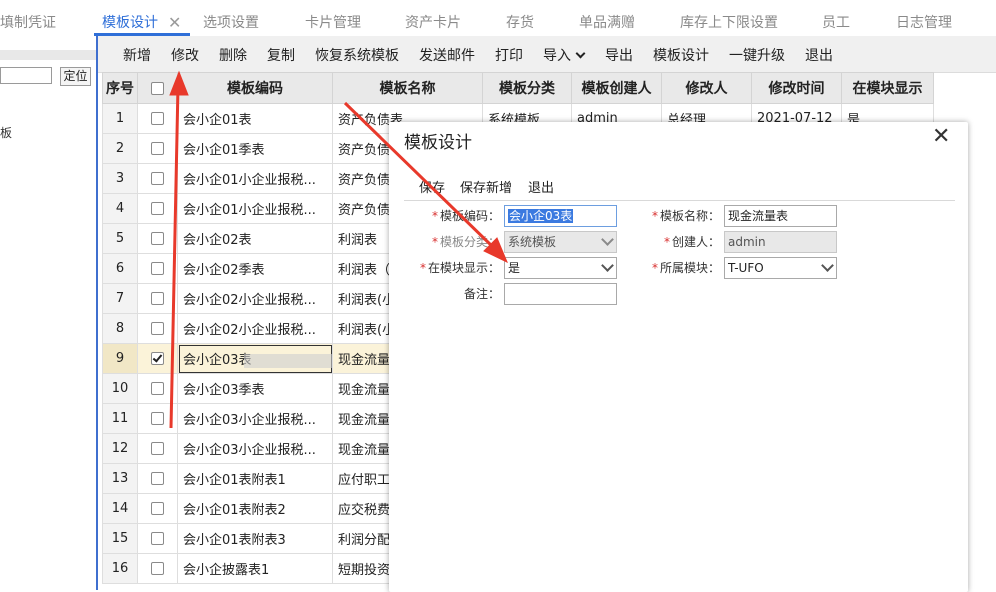  Describe the element at coordinates (364, 270) in the screenshot. I see `grid-cell-name-text: 利润表（` at that location.